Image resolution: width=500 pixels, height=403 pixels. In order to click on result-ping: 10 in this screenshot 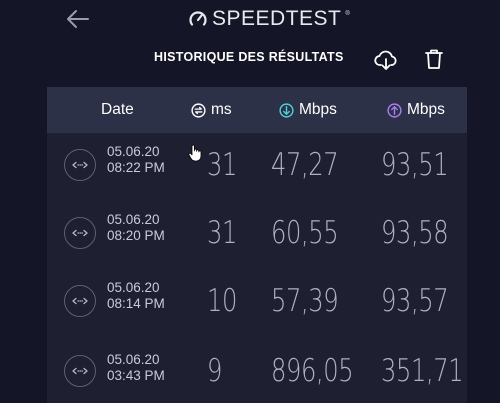, I will do `click(222, 301)`.